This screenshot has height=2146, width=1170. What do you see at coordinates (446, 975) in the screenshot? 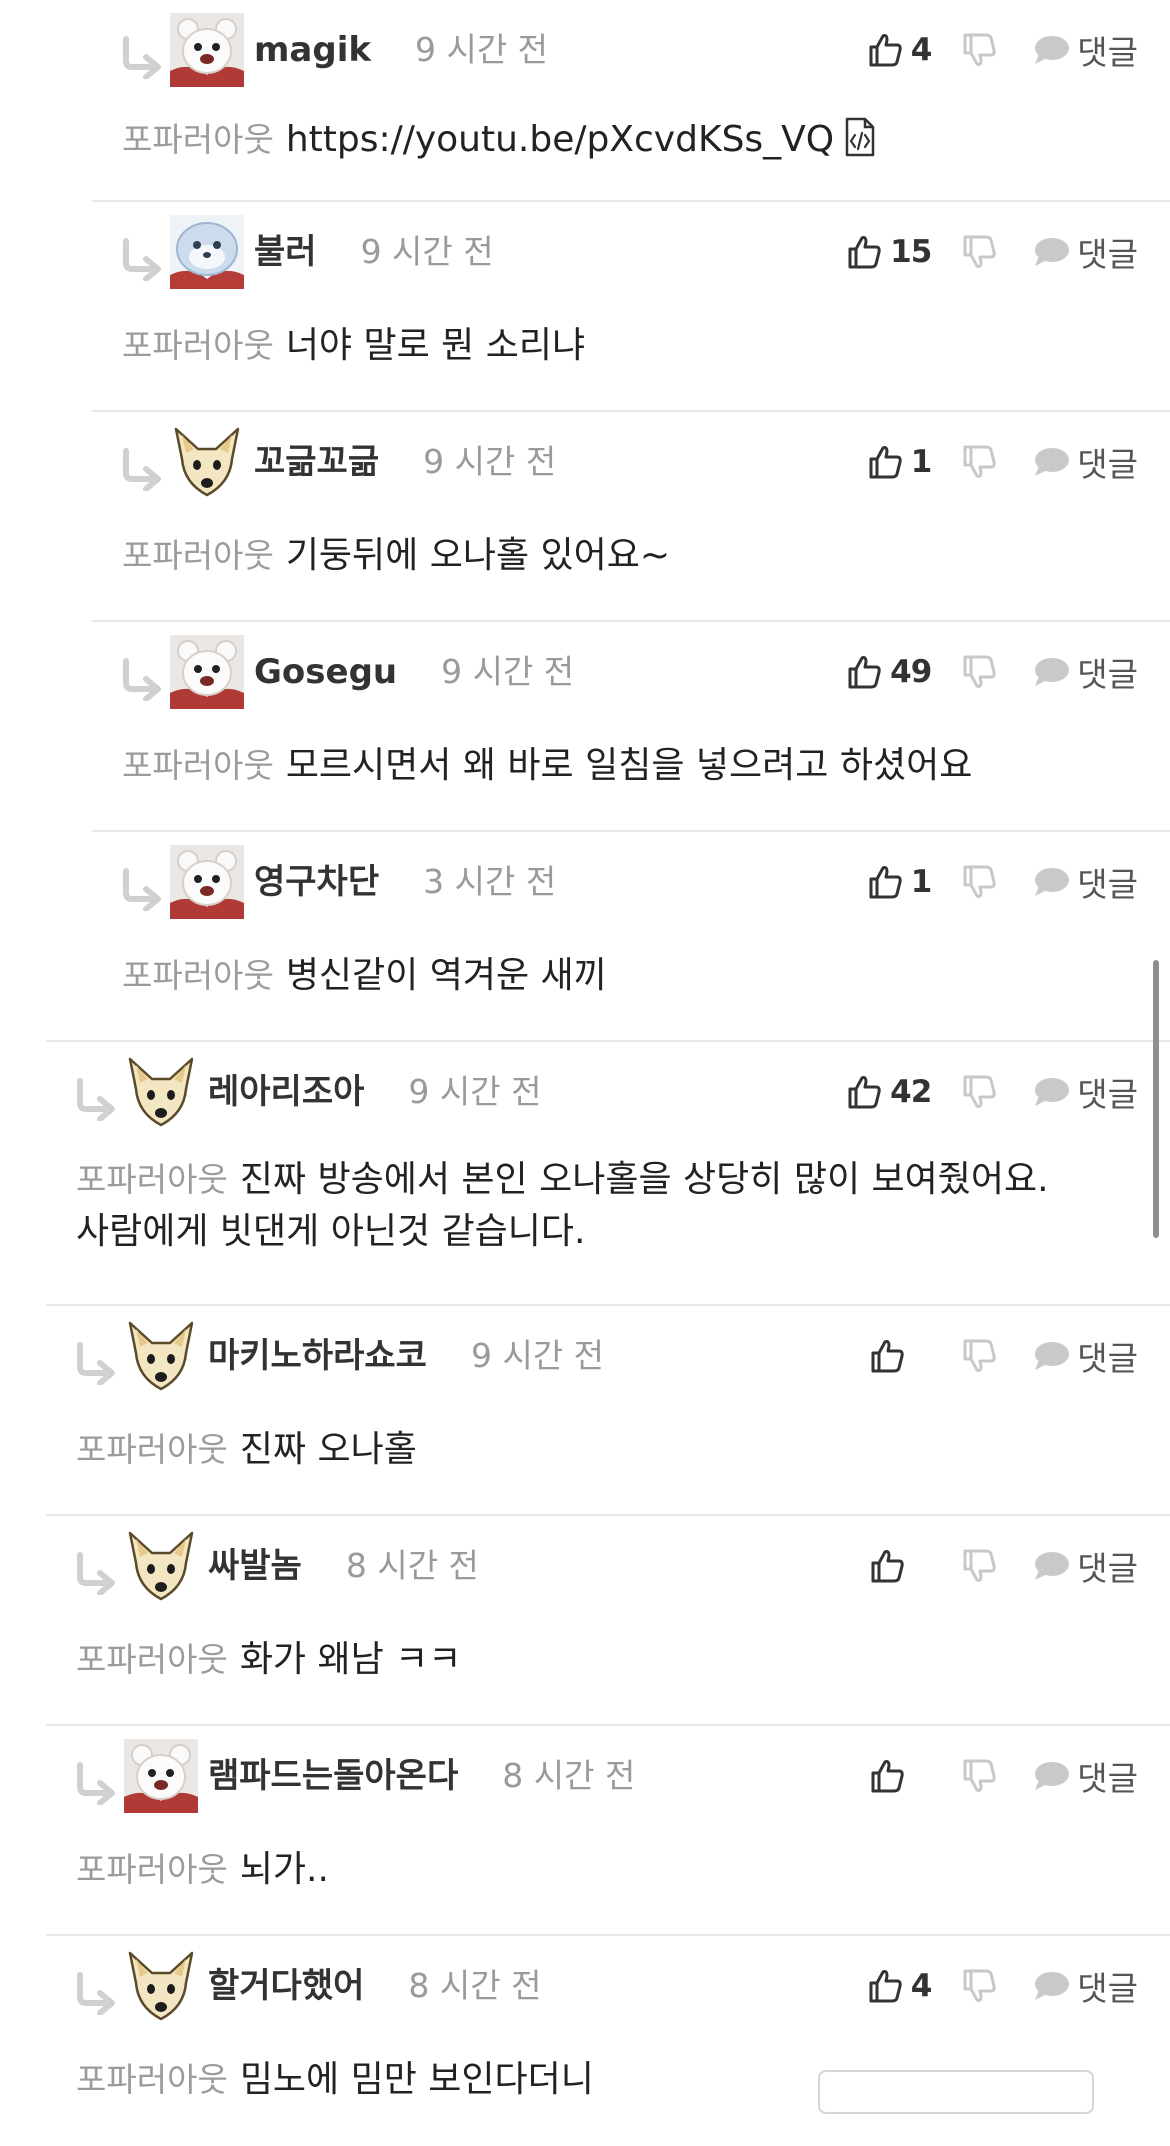
I see `comment-text: 병신같이 역겨운 새끼` at bounding box center [446, 975].